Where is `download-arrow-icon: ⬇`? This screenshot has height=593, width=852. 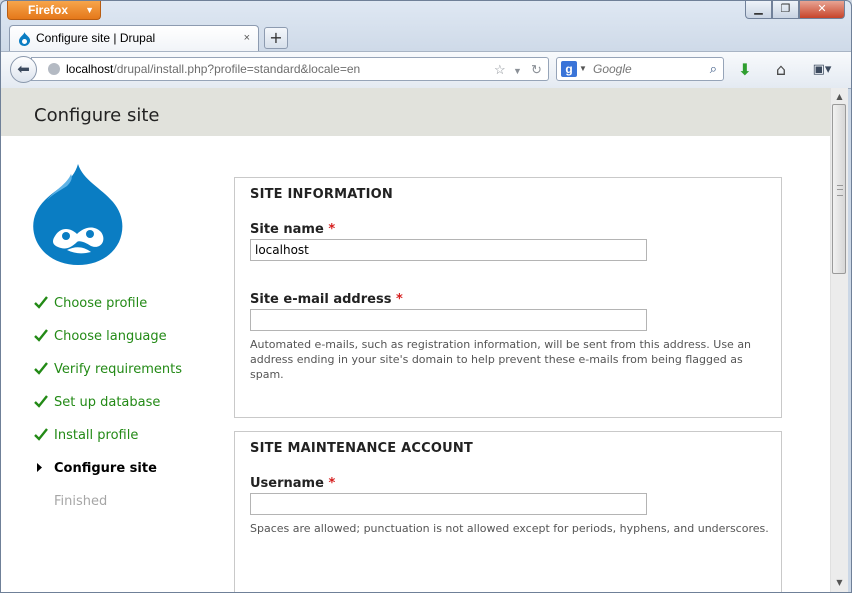
download-arrow-icon: ⬇ is located at coordinates (745, 70).